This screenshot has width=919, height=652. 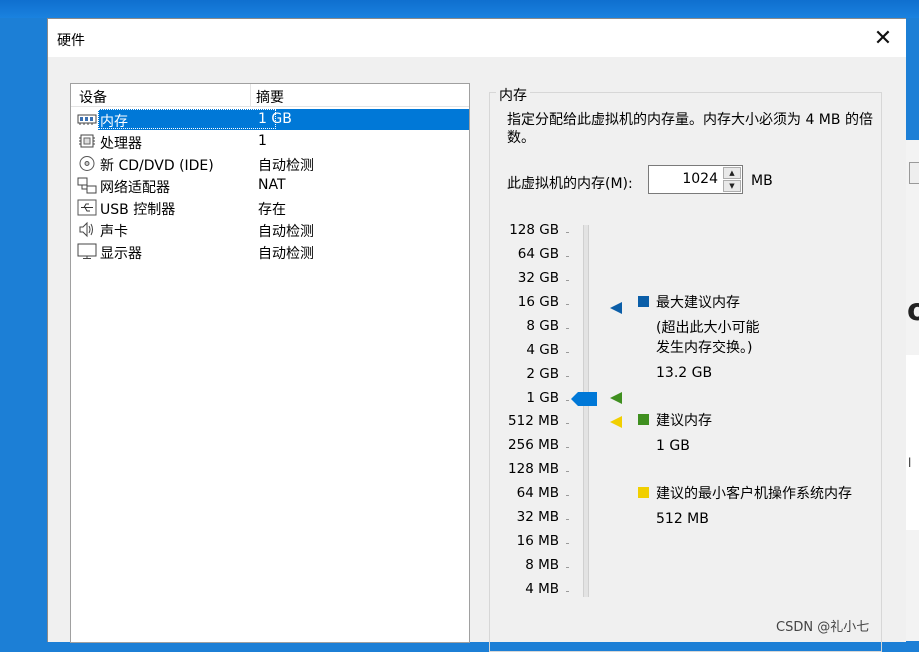 I want to click on max-recommended-note-line: 发生内存交换。), so click(x=704, y=348).